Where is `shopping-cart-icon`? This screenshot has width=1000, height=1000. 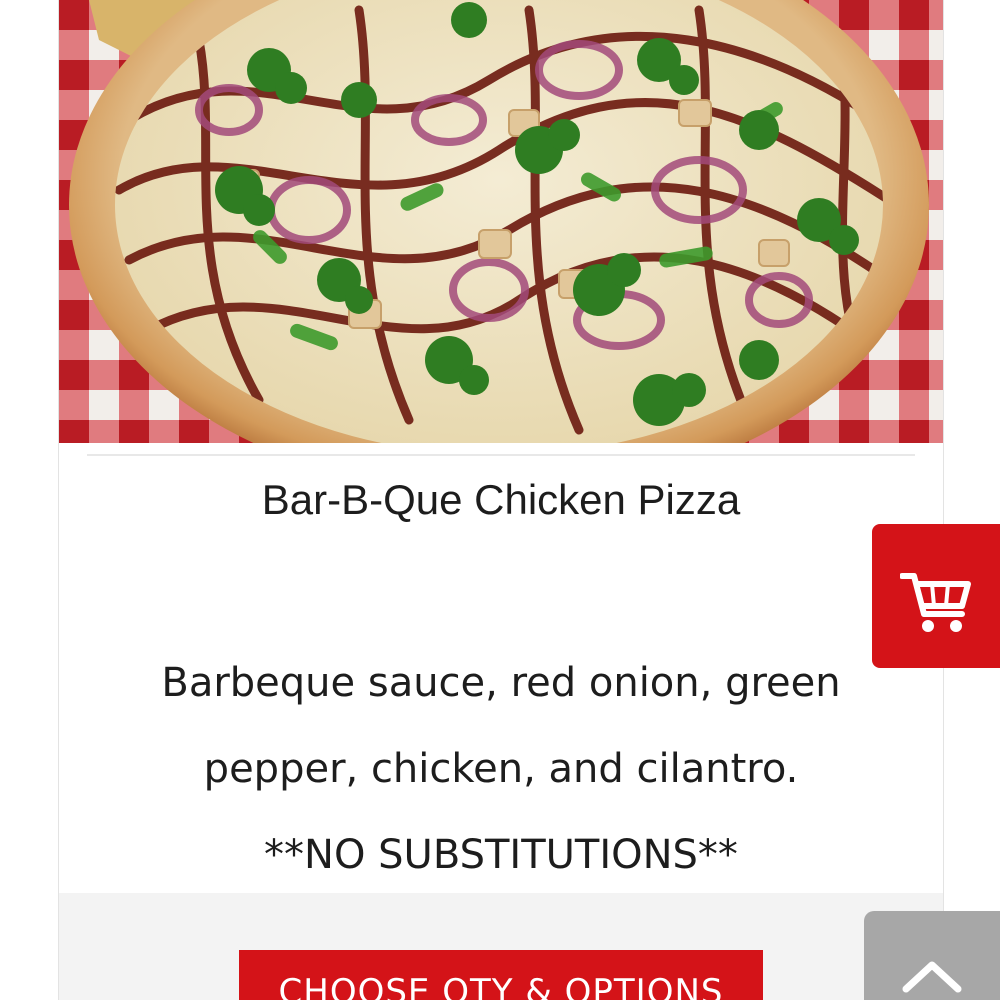 shopping-cart-icon is located at coordinates (935, 602).